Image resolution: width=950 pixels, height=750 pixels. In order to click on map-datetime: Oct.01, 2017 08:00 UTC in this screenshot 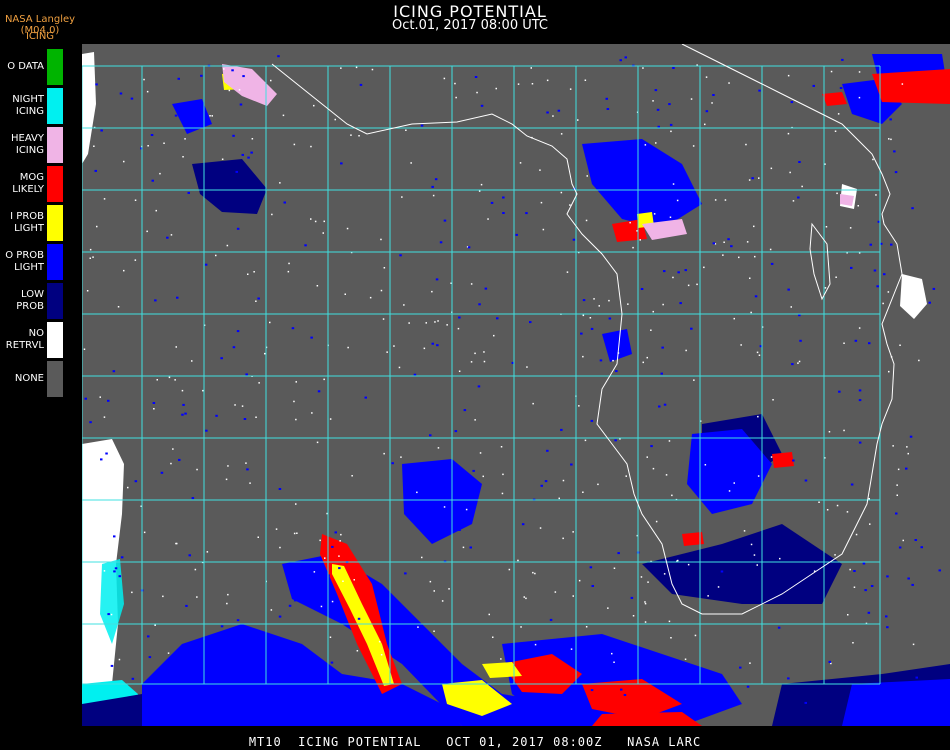, I will do `click(470, 25)`.